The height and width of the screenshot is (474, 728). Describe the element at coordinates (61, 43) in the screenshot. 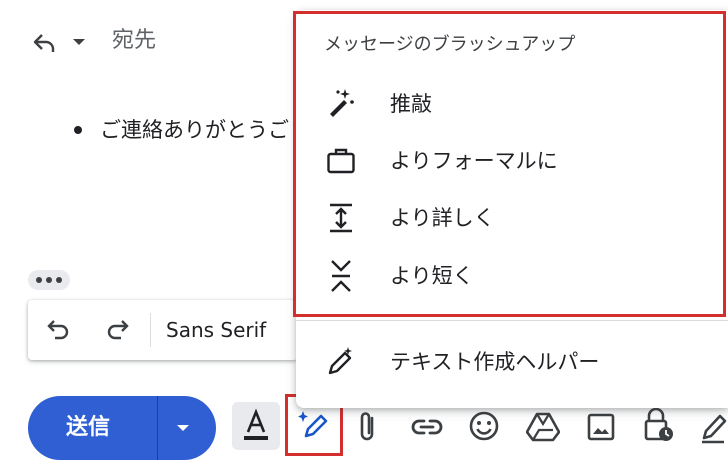

I see `reply-options-button` at that location.